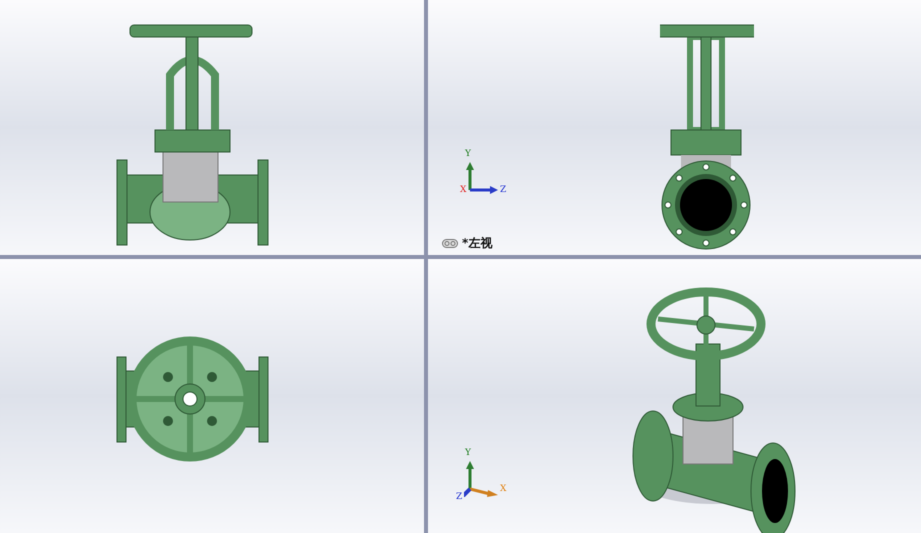 The image size is (921, 533). I want to click on axis-triad-icon, so click(482, 479).